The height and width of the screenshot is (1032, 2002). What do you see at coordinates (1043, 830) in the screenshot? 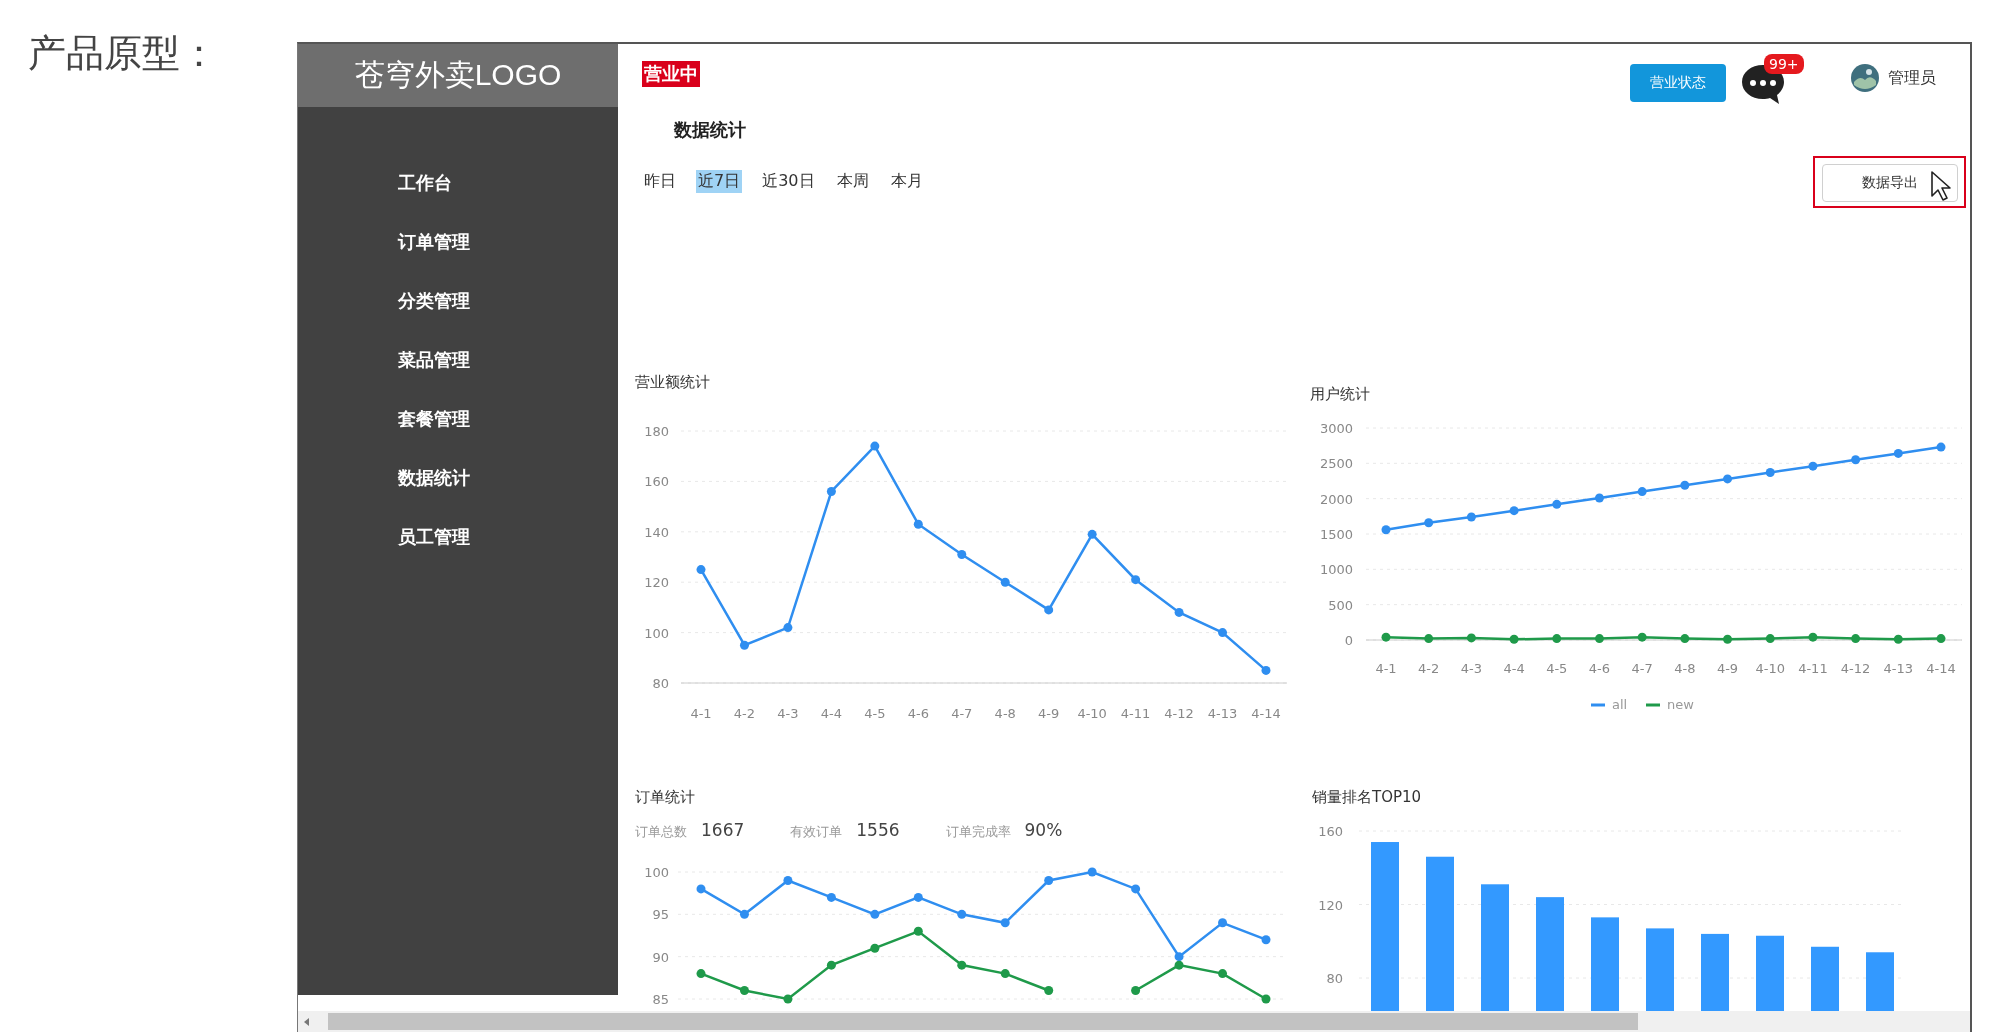
I see `stat-value: 90%` at bounding box center [1043, 830].